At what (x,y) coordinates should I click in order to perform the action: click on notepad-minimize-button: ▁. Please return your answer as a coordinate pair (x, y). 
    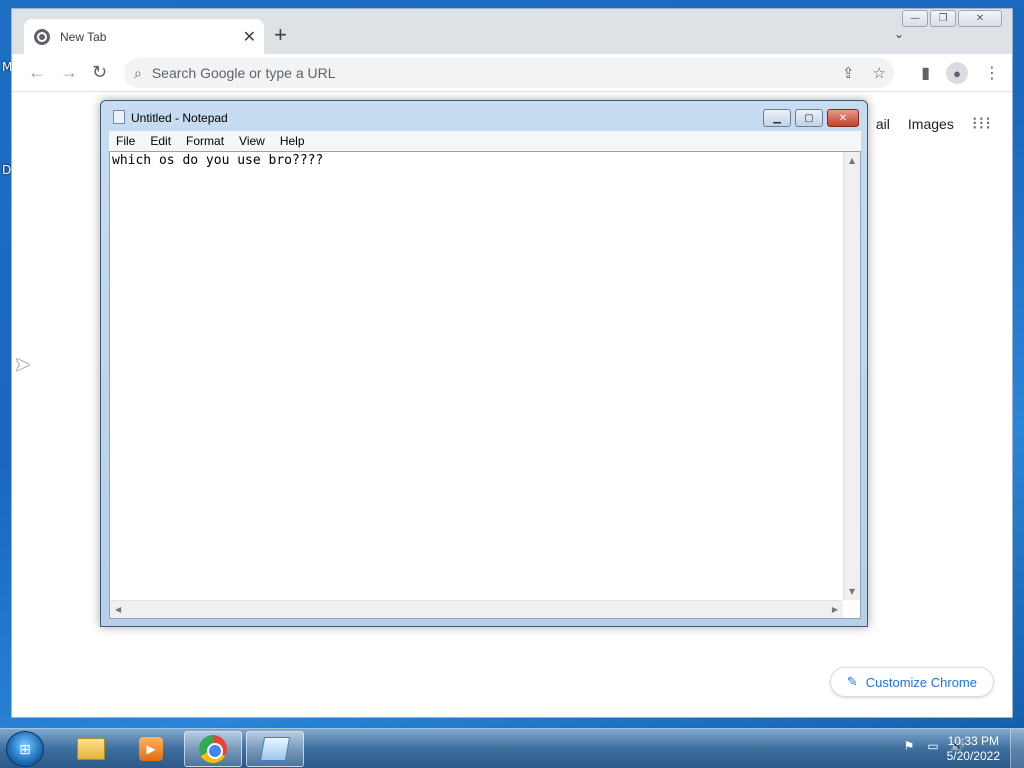
    Looking at the image, I should click on (777, 118).